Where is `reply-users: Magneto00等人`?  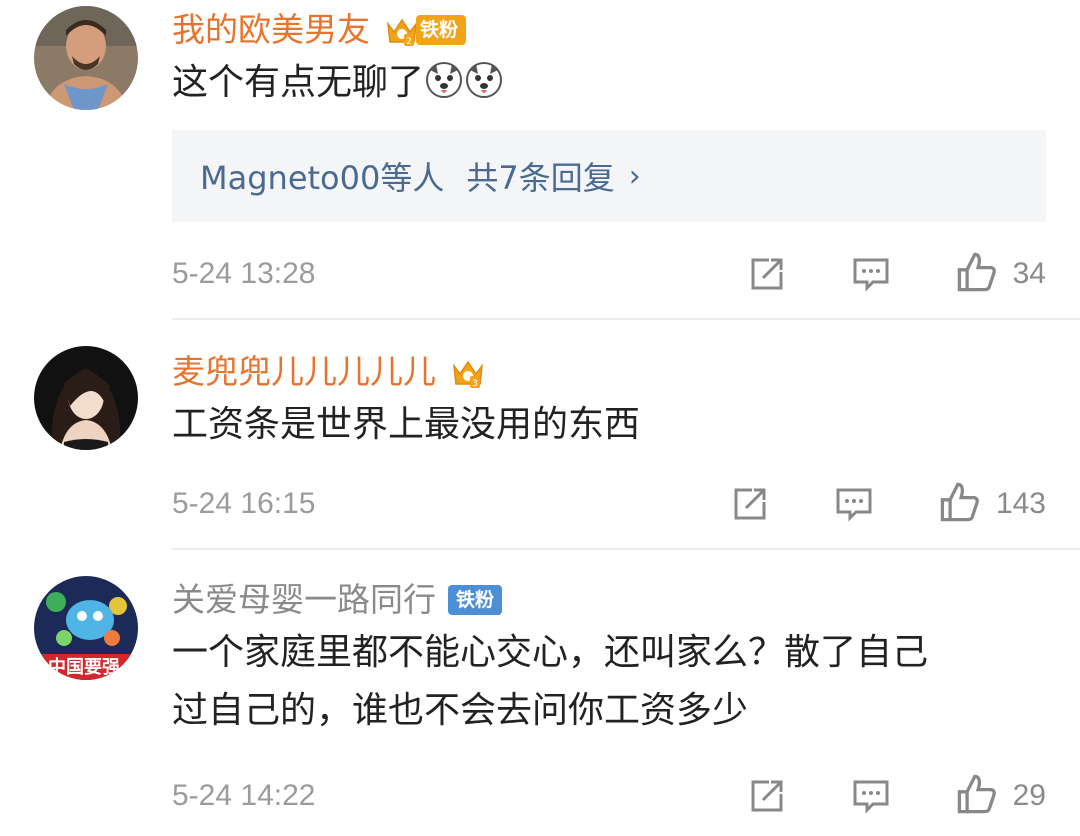
reply-users: Magneto00等人 is located at coordinates (322, 178).